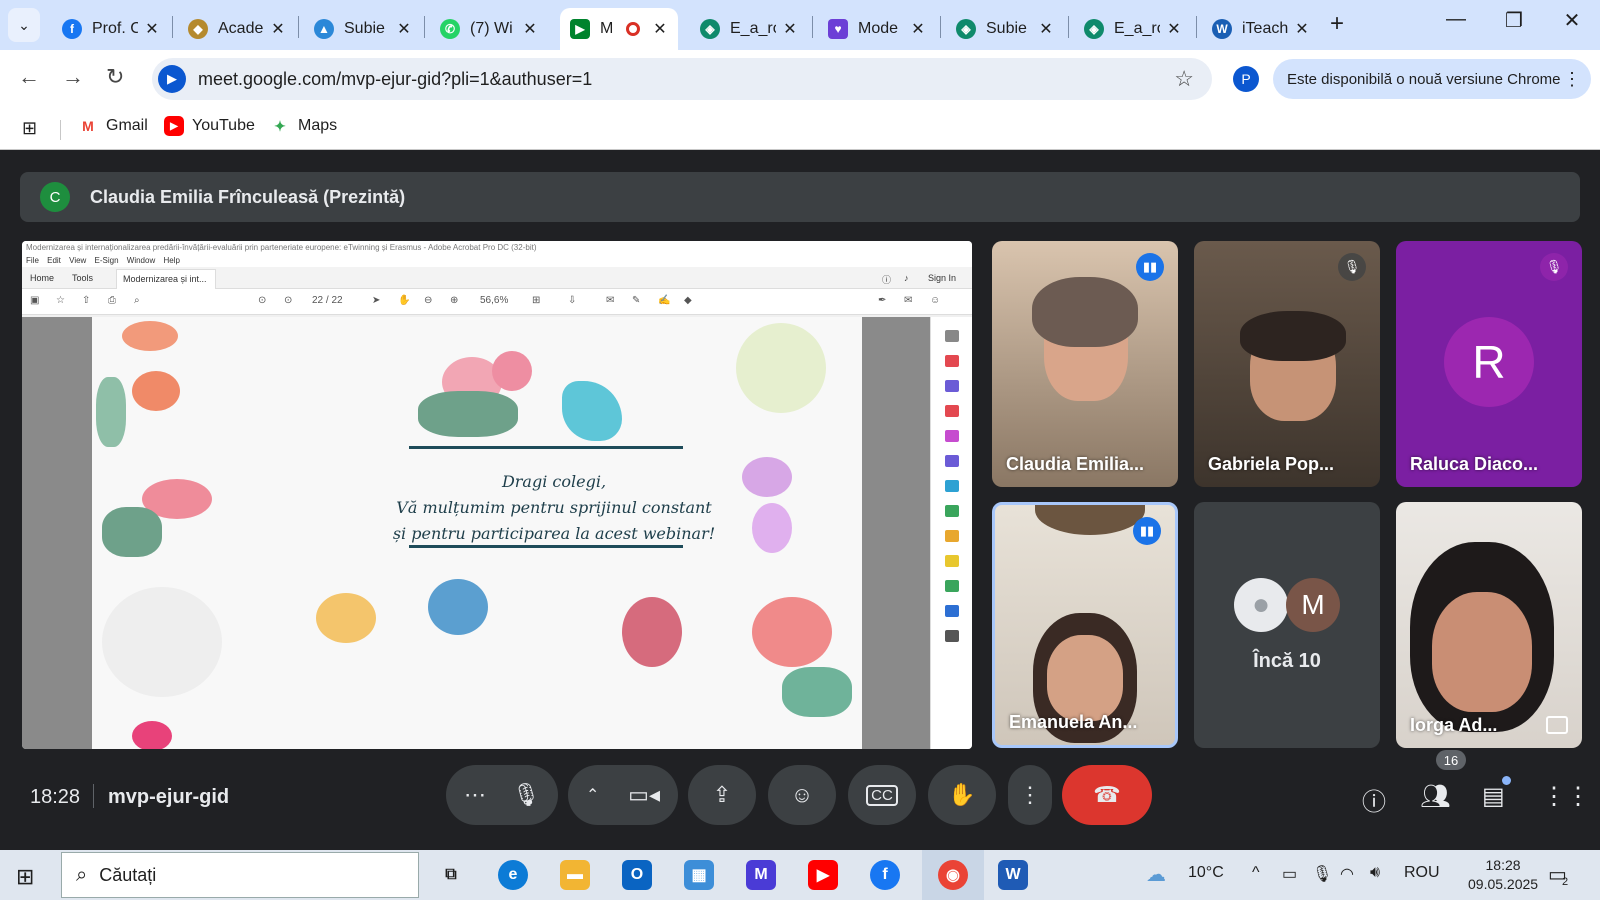 The height and width of the screenshot is (900, 1600). What do you see at coordinates (475, 795) in the screenshot?
I see `audio-options-icon: ⋯` at bounding box center [475, 795].